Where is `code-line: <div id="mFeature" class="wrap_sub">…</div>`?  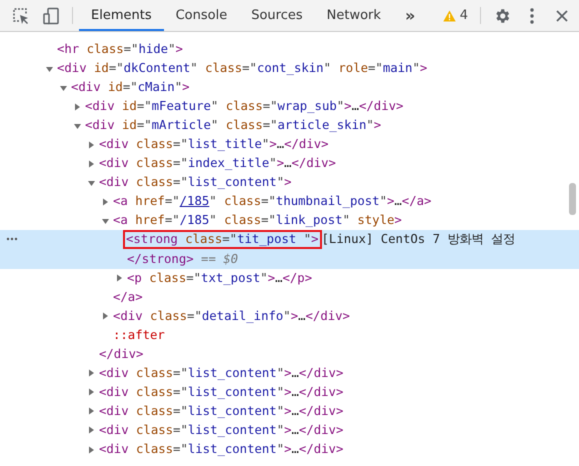 code-line: <div id="mFeature" class="wrap_sub">…</div> is located at coordinates (244, 106).